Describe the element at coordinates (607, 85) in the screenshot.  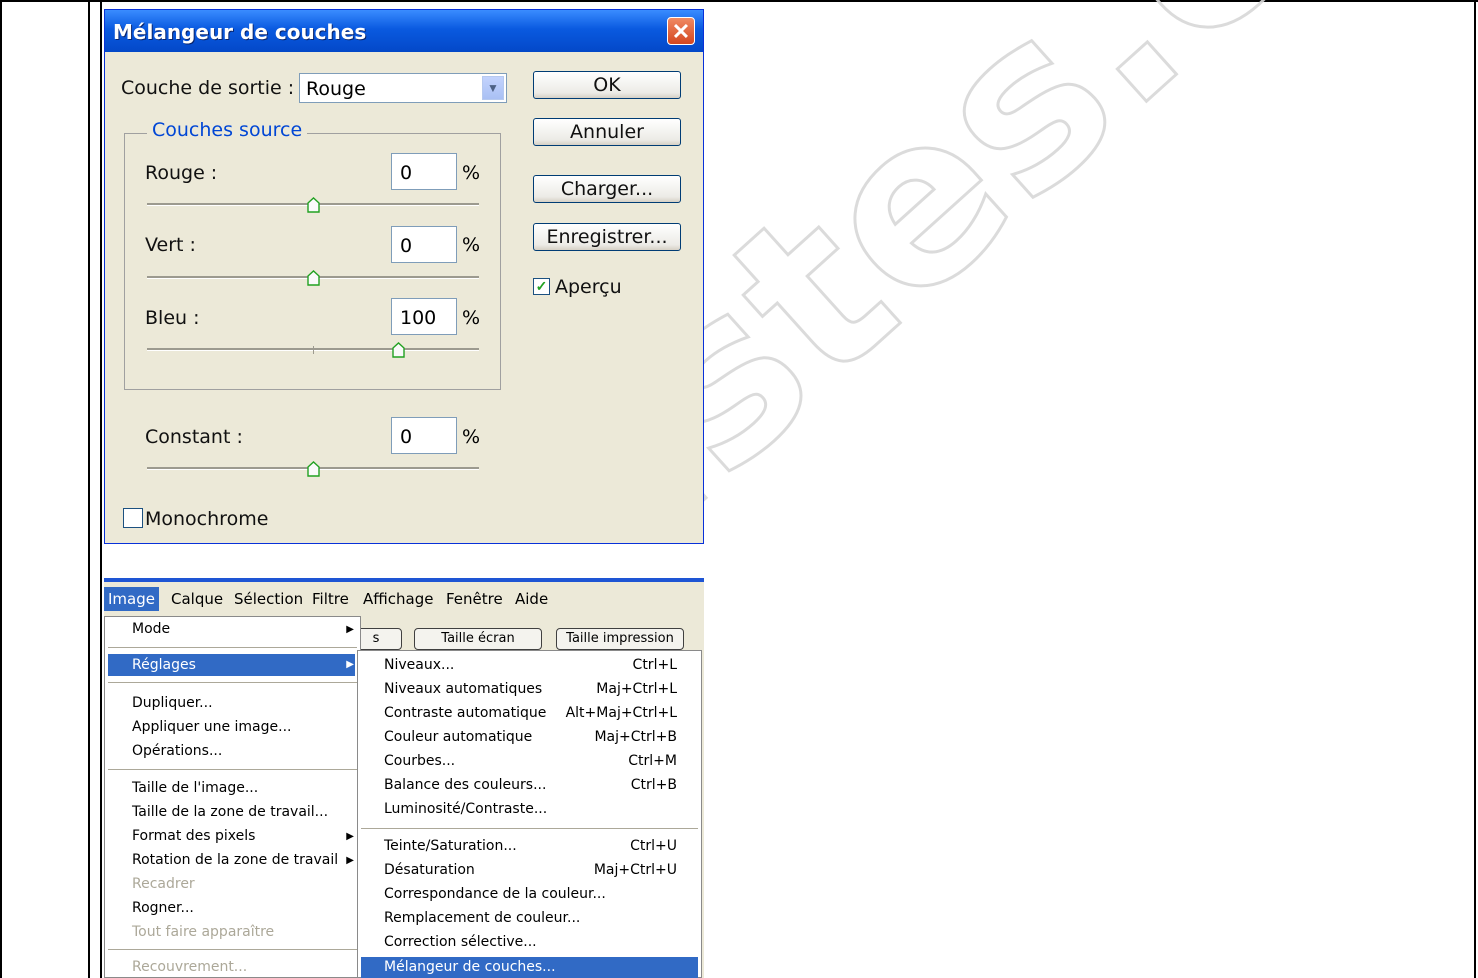
I see `ok-button: OK` at that location.